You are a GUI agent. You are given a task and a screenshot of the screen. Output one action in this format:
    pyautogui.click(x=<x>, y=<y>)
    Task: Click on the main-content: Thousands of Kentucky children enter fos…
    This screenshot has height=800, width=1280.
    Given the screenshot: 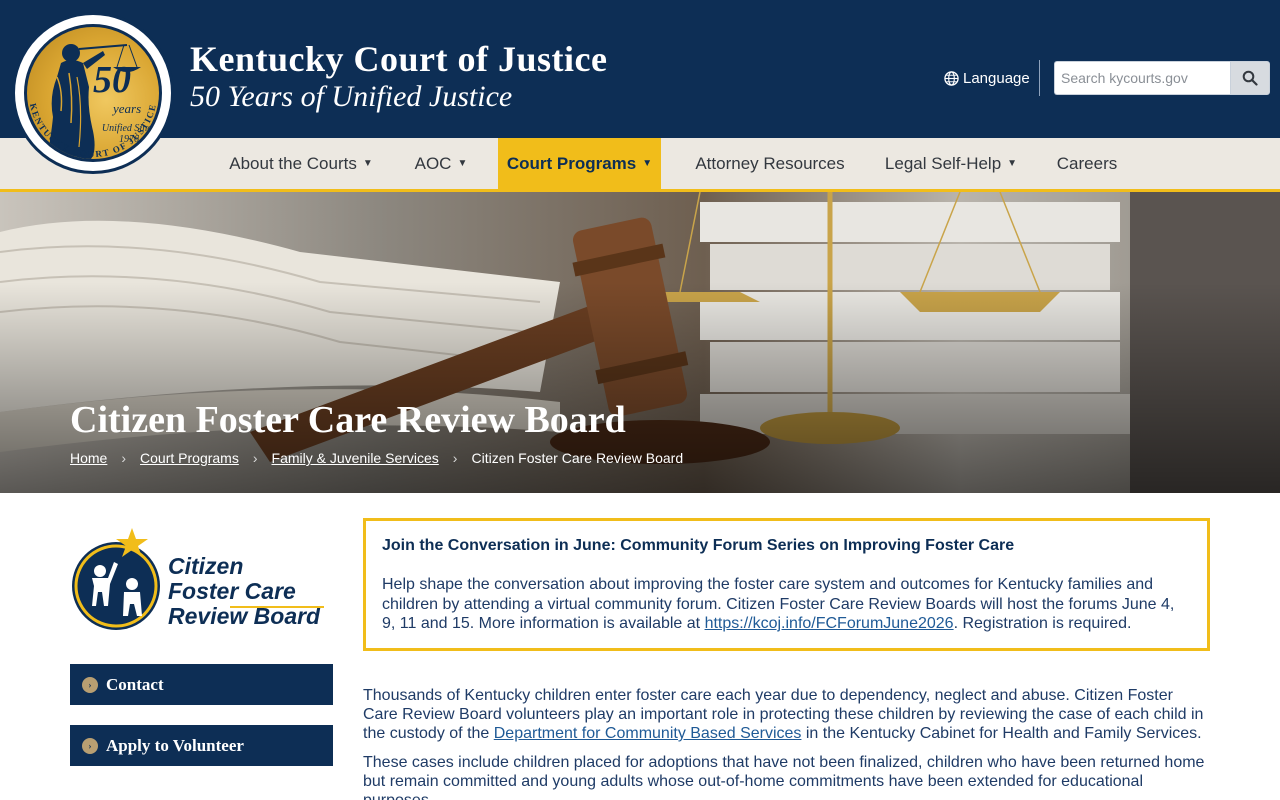 What is the action you would take?
    pyautogui.click(x=786, y=743)
    